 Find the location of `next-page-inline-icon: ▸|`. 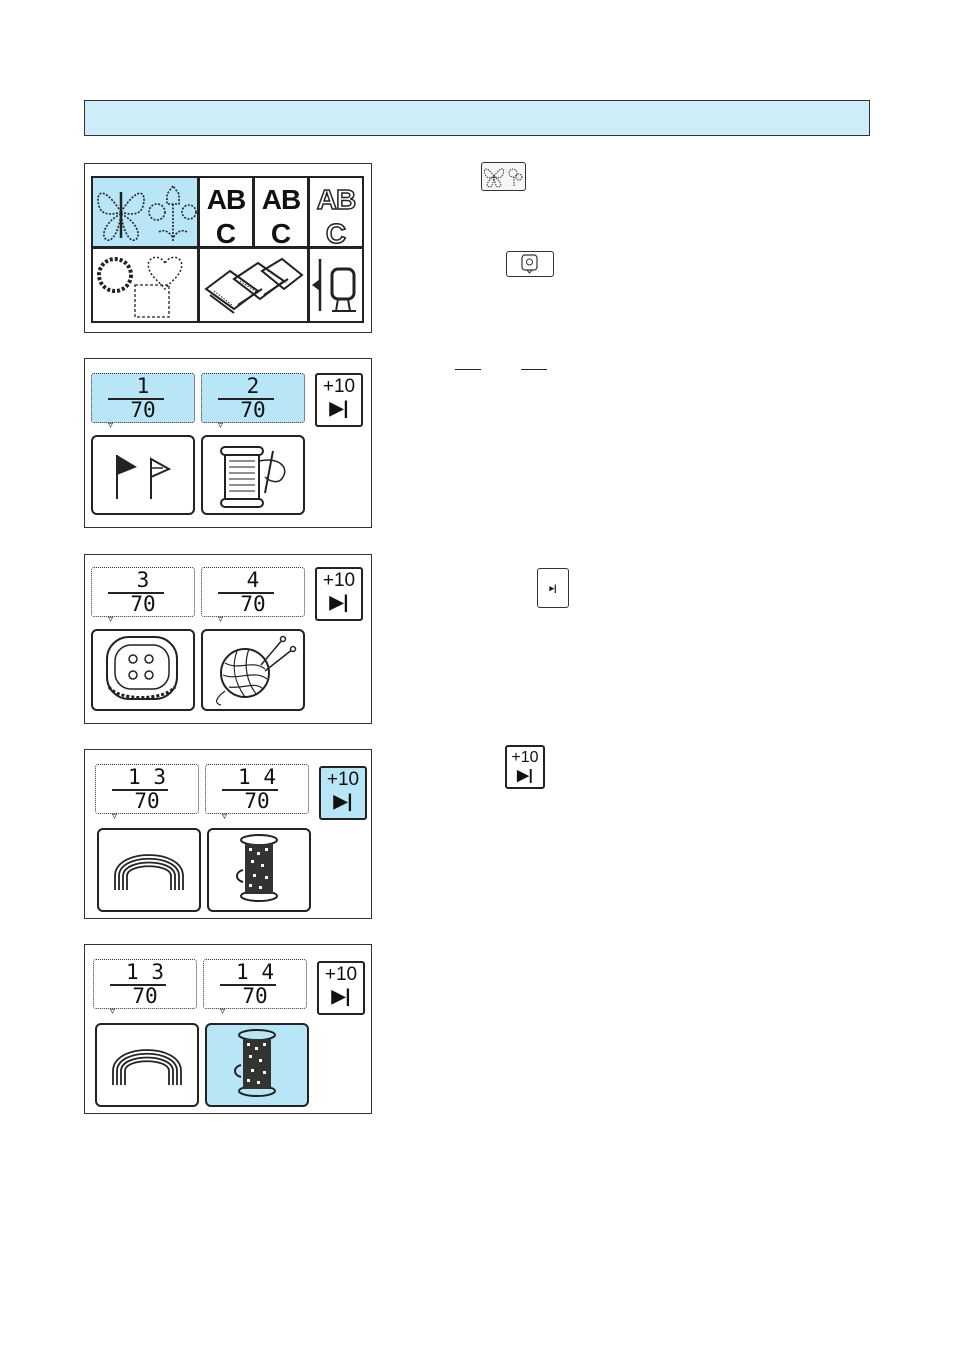

next-page-inline-icon: ▸| is located at coordinates (553, 588).